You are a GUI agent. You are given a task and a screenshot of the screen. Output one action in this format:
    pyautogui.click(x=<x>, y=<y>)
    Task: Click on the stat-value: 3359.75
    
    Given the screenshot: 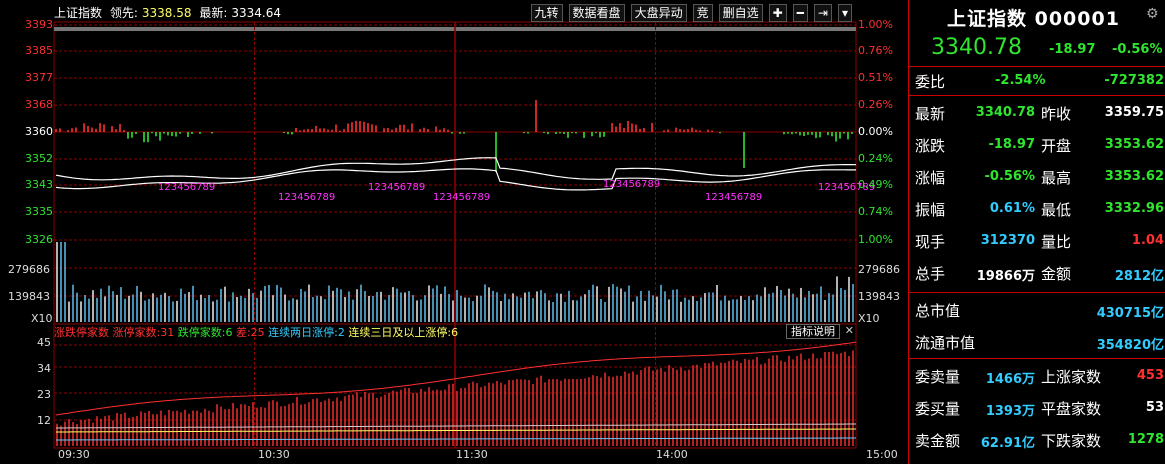 What is the action you would take?
    pyautogui.click(x=1134, y=112)
    